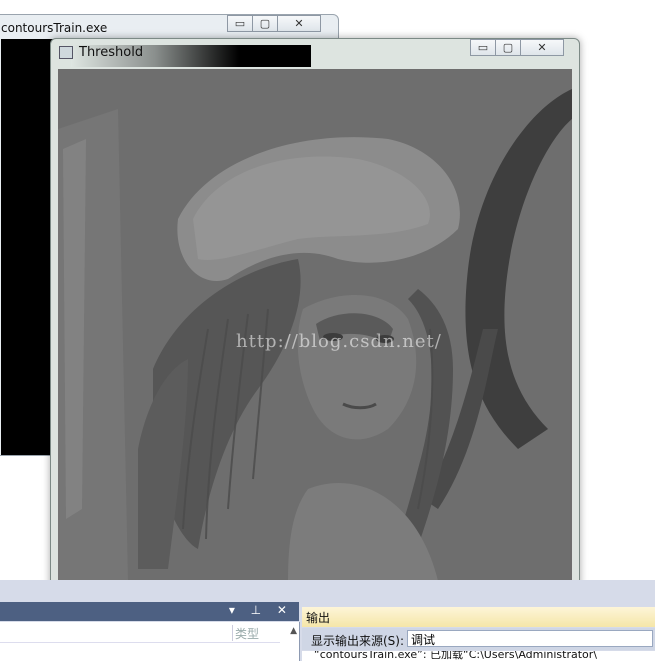 Image resolution: width=655 pixels, height=661 pixels. Describe the element at coordinates (111, 52) in the screenshot. I see `threshold-window-title: Threshold` at that location.